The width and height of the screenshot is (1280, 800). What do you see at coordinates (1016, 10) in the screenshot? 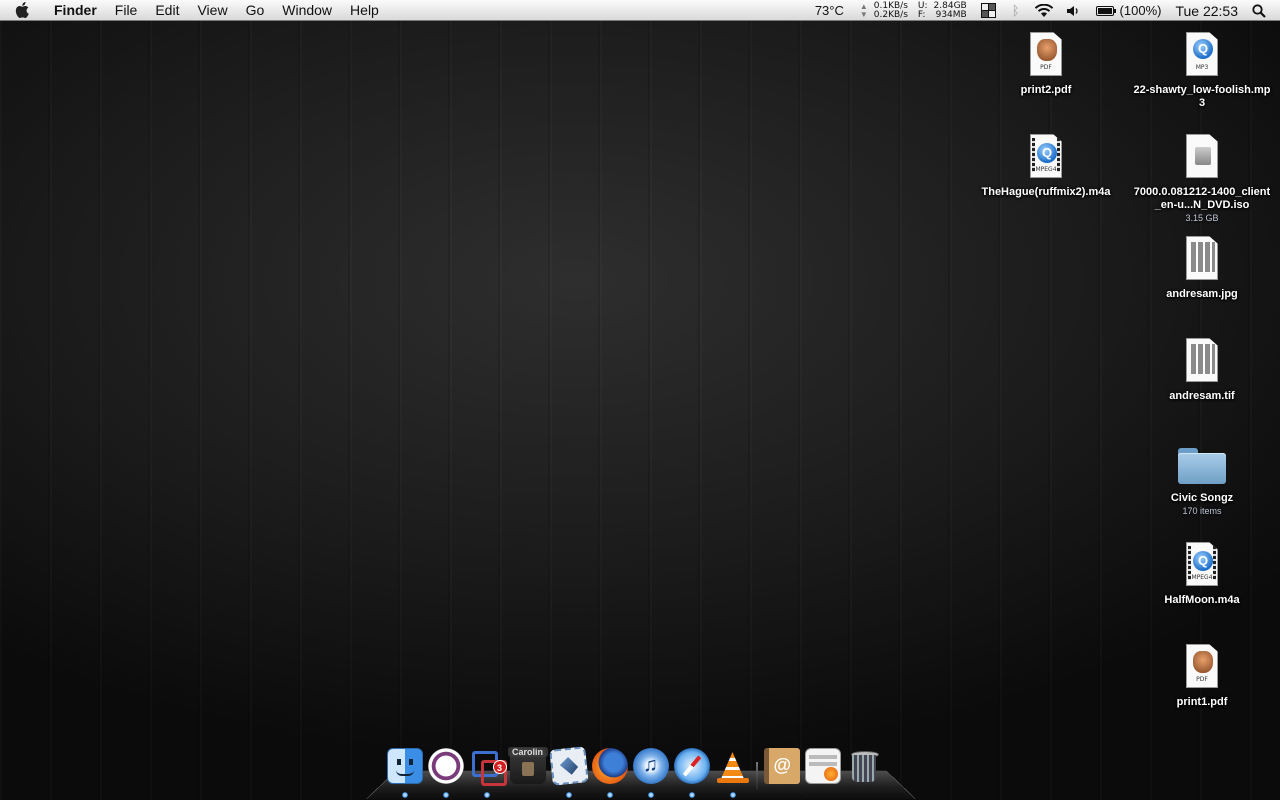
I see `bluetooth-icon: ᛒ` at bounding box center [1016, 10].